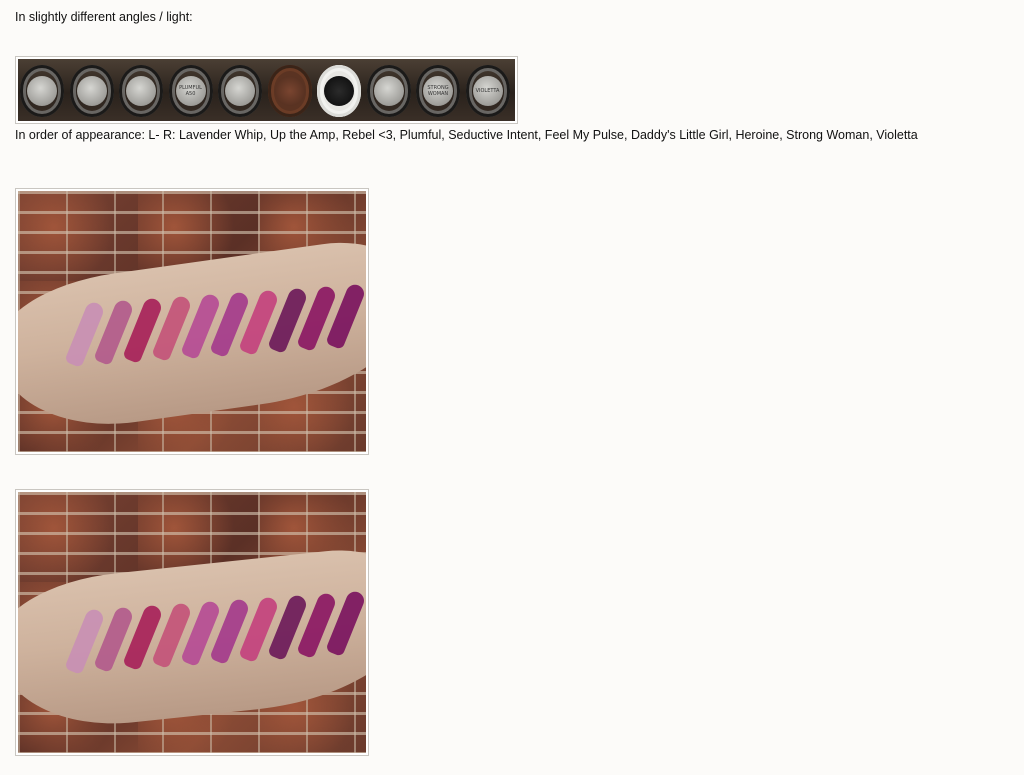 This screenshot has width=1024, height=775. I want to click on lipstick-cap-label: STRONG WOMAN, so click(438, 91).